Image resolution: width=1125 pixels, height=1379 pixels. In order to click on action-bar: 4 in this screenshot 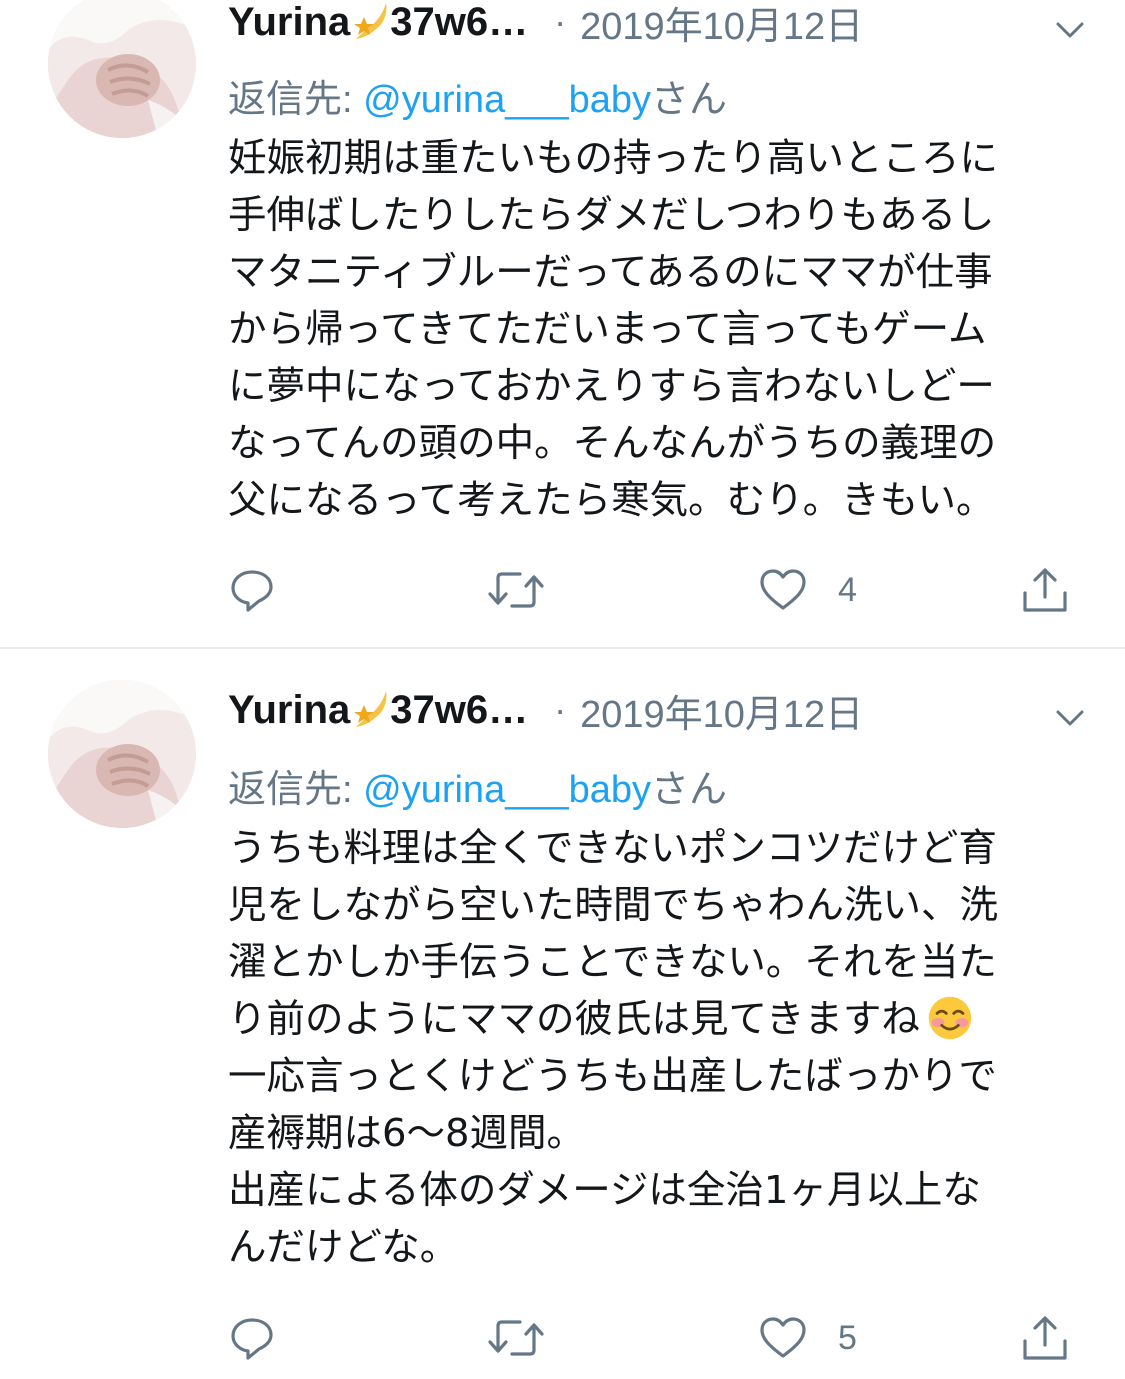, I will do `click(658, 590)`.